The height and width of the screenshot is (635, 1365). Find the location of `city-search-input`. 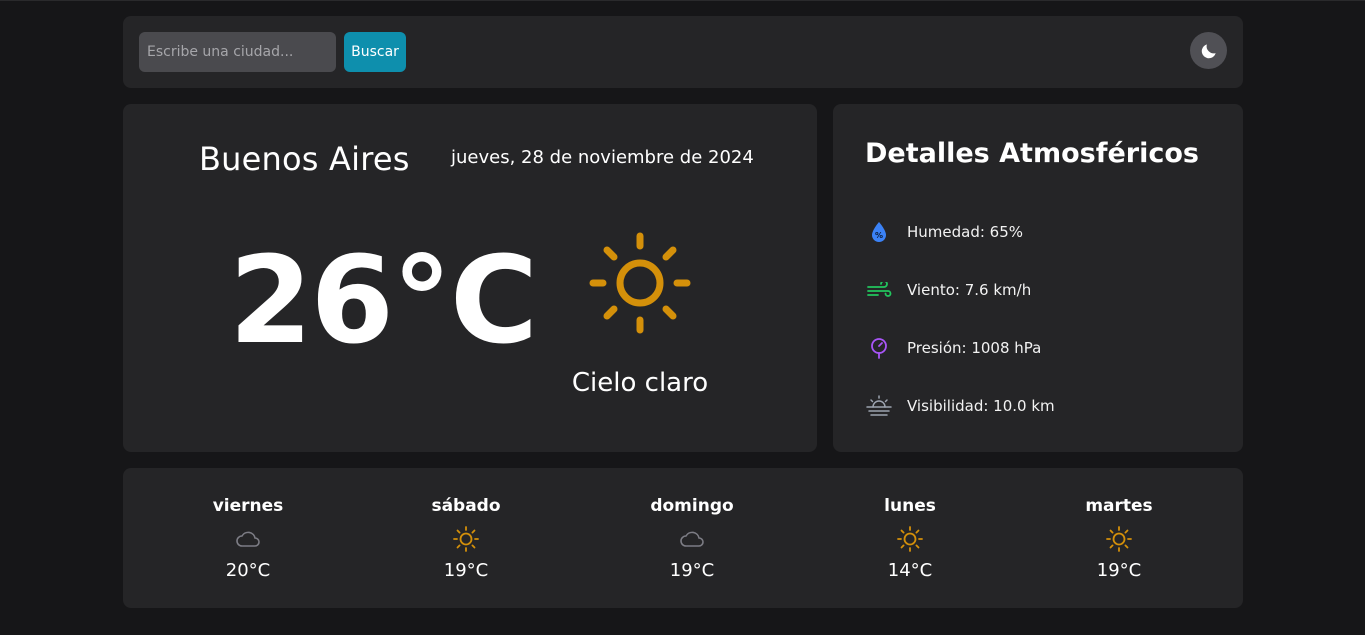

city-search-input is located at coordinates (237, 52).